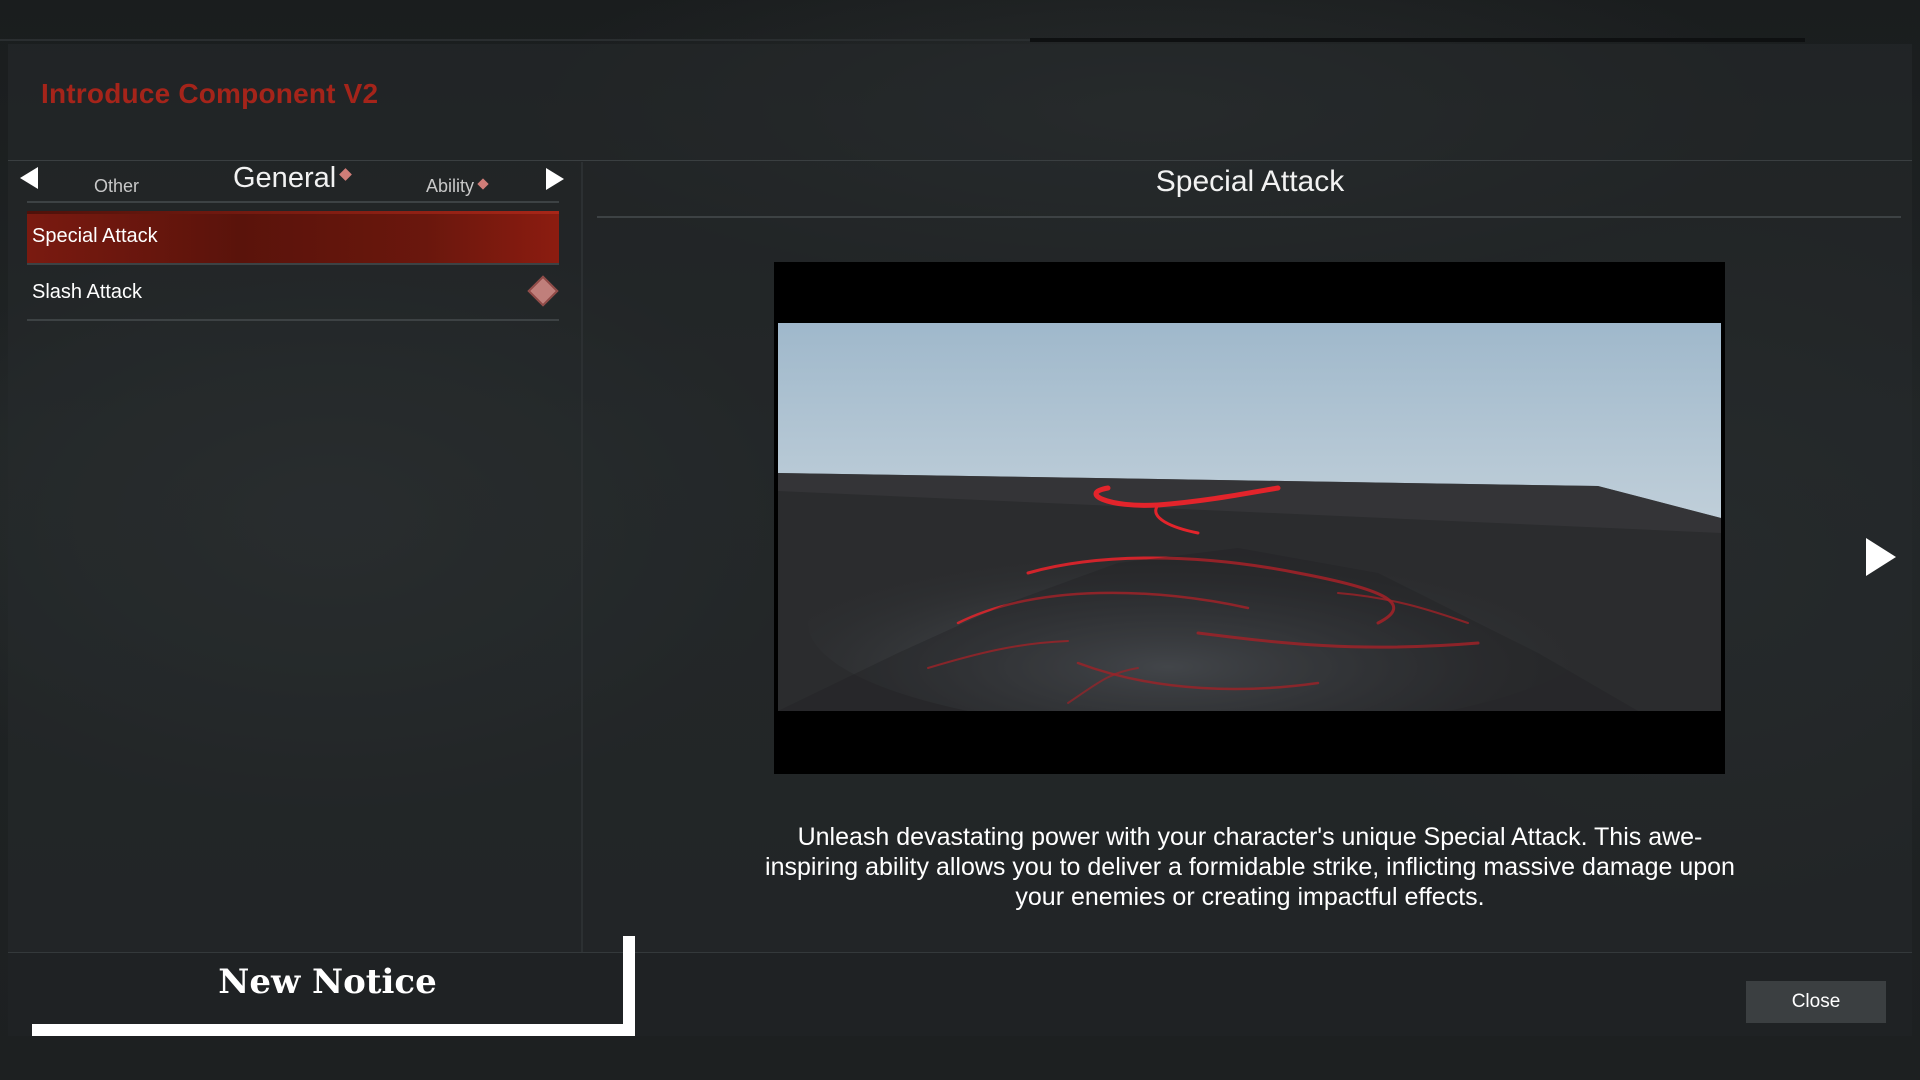 This screenshot has width=1920, height=1080. Describe the element at coordinates (629, 986) in the screenshot. I see `notice-frame-right` at that location.